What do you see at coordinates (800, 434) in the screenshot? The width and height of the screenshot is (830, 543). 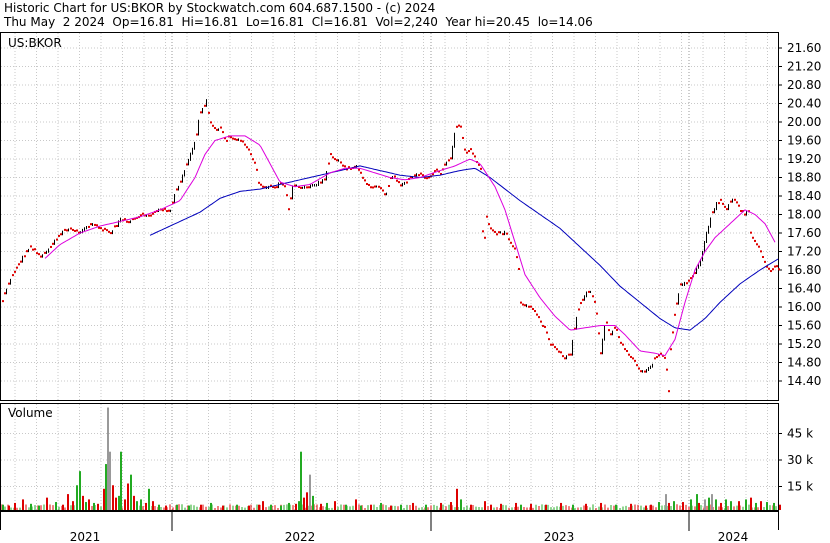 I see `volume-tick-label: 45 k` at bounding box center [800, 434].